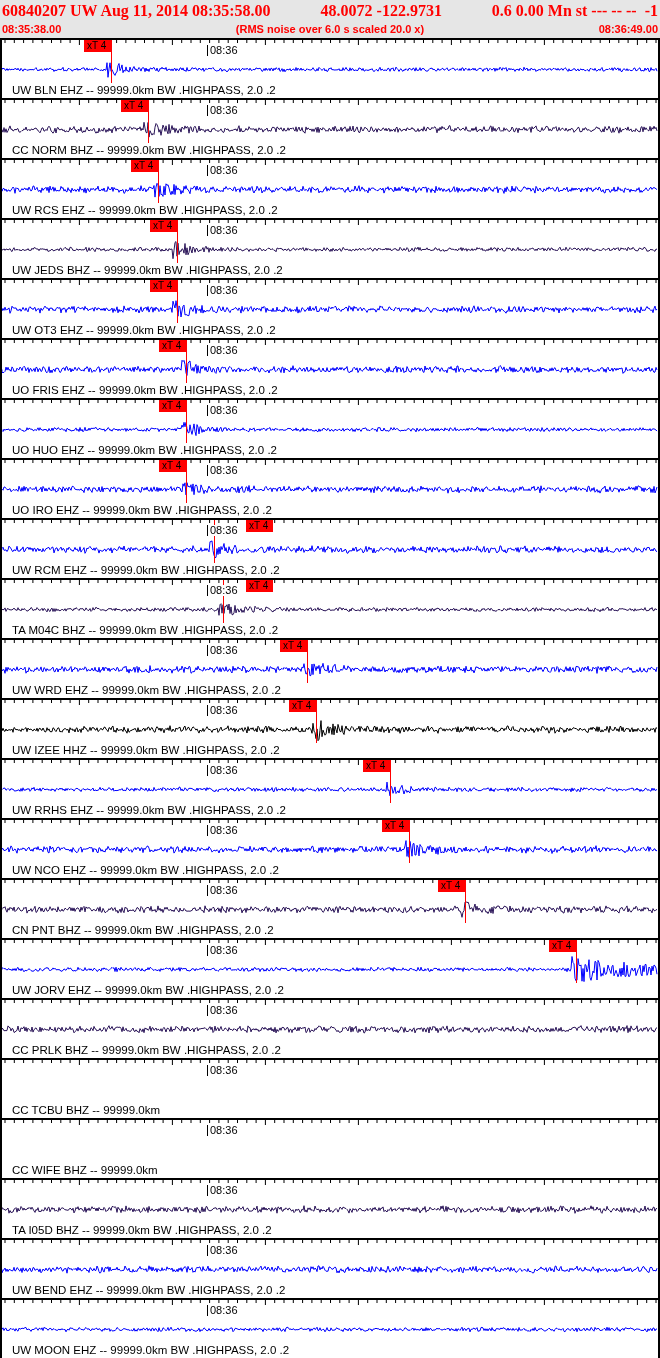  What do you see at coordinates (144, 90) in the screenshot?
I see `channel-label: UW BLN EHZ -- 99999.0km BW .HIGHPASS, 2.0 .2` at bounding box center [144, 90].